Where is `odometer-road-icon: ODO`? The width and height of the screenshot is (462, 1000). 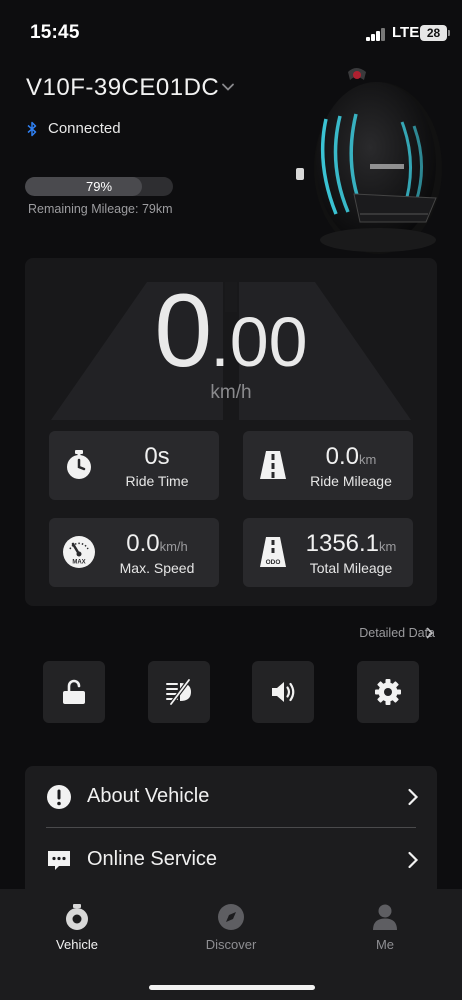
odometer-road-icon: ODO is located at coordinates (273, 552).